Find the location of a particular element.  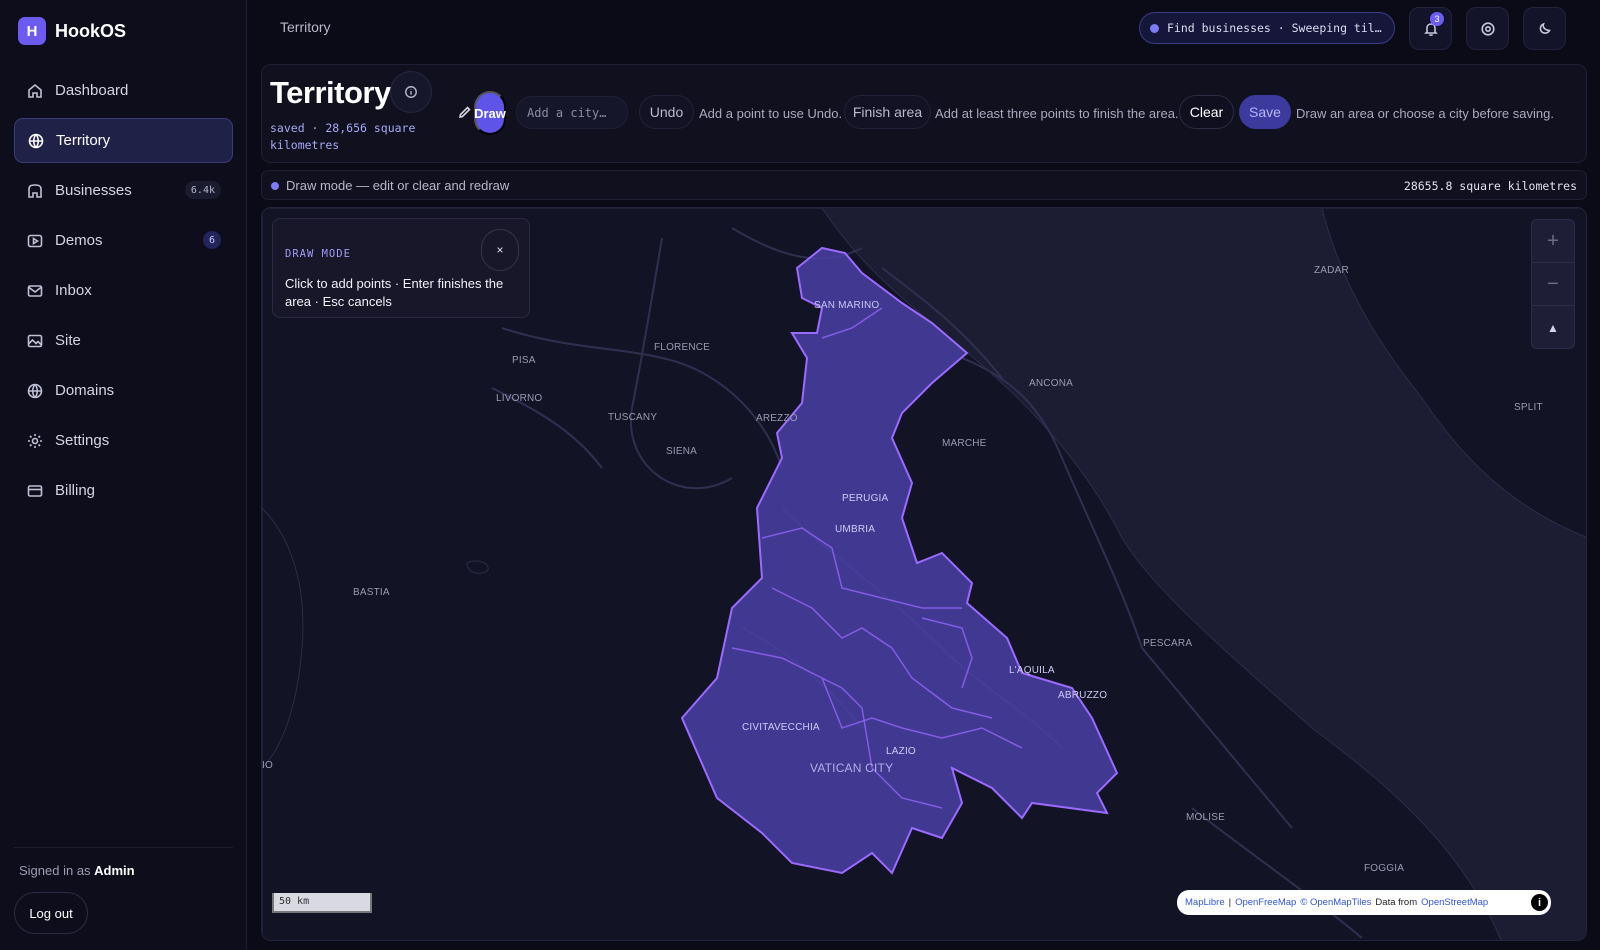

map-label-zadar: ZADAR is located at coordinates (1331, 270).